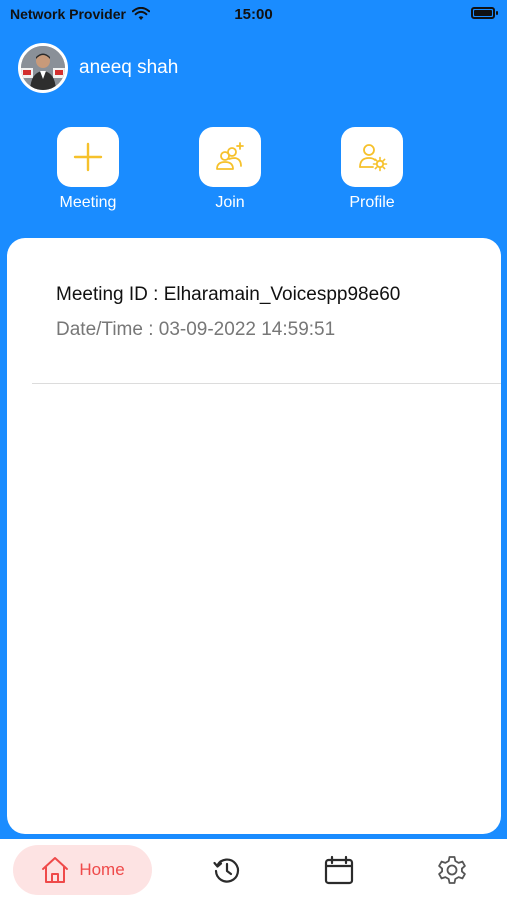 The width and height of the screenshot is (507, 900). Describe the element at coordinates (228, 294) in the screenshot. I see `meeting-id: Meeting ID : Elharamain_Voicespp98e60` at that location.